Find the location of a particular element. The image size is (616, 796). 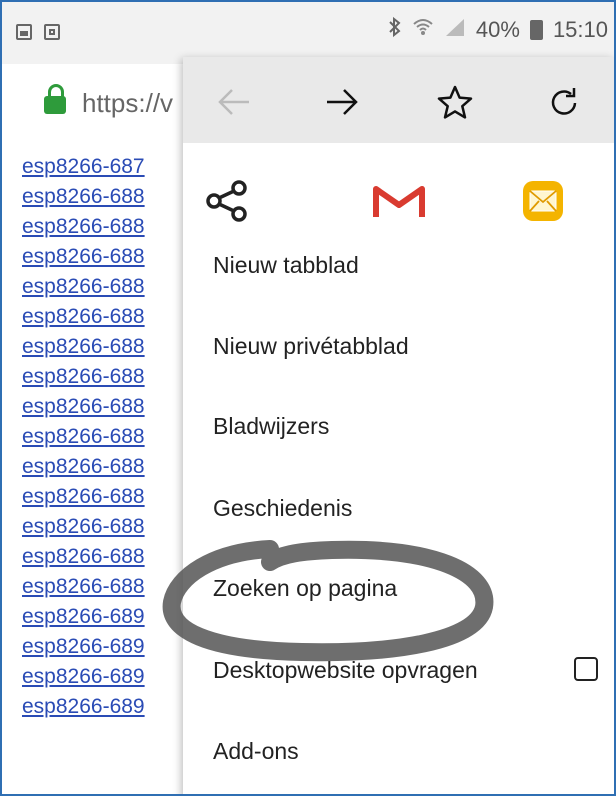

image-icon is located at coordinates (24, 32).